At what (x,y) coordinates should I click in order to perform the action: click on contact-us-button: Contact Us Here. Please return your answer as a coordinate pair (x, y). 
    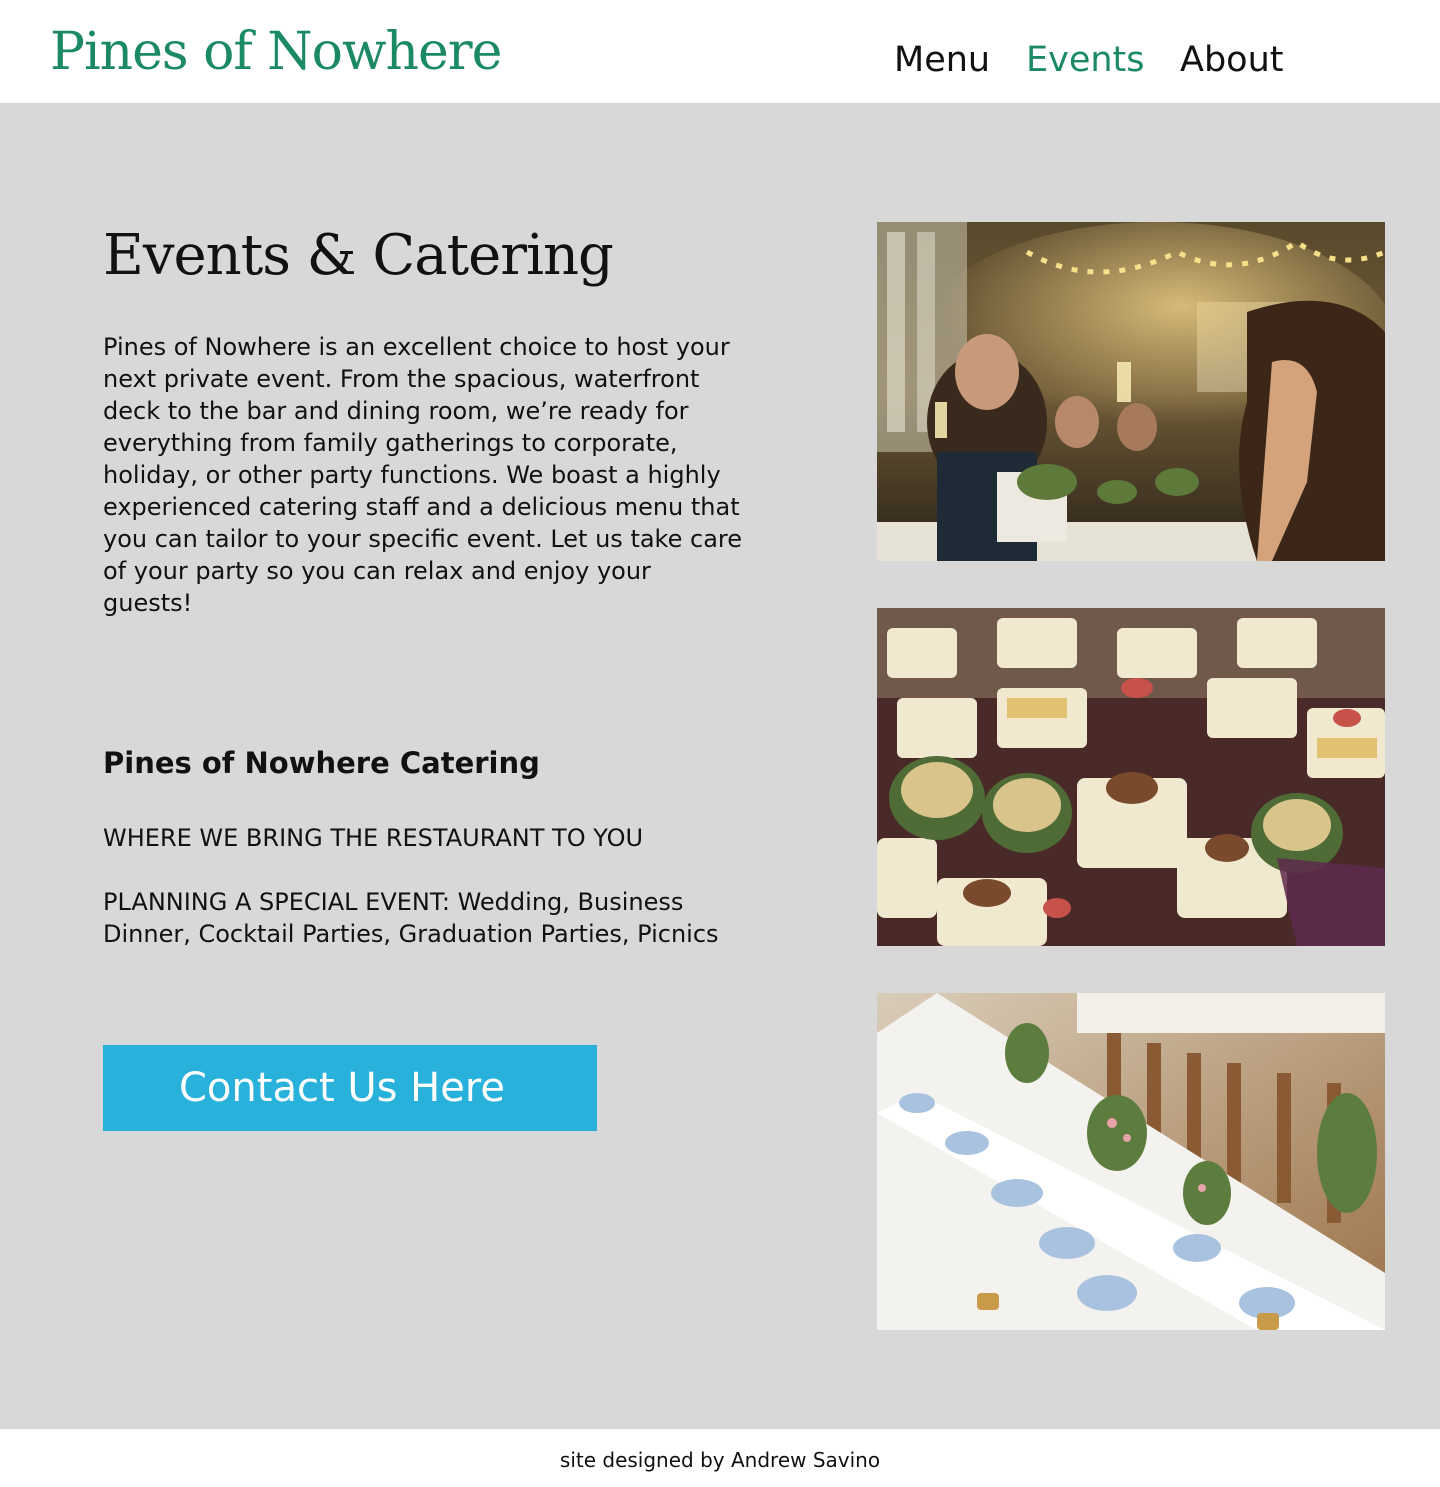
    Looking at the image, I should click on (350, 1088).